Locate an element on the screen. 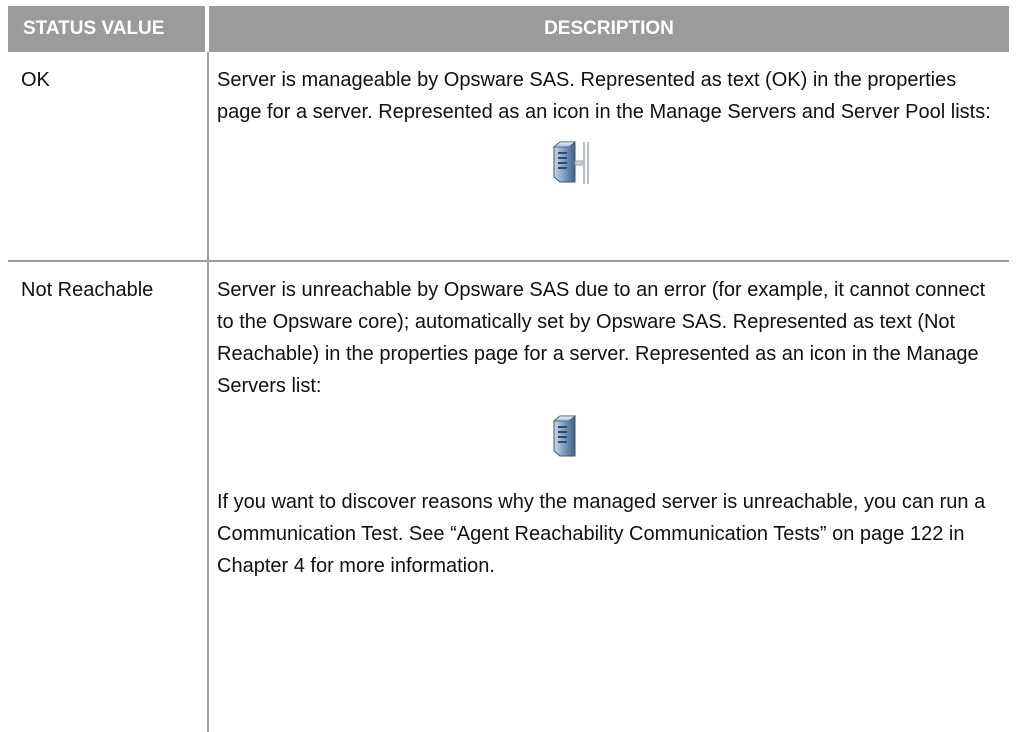 This screenshot has height=732, width=1025. status-cell: OK is located at coordinates (35, 80).